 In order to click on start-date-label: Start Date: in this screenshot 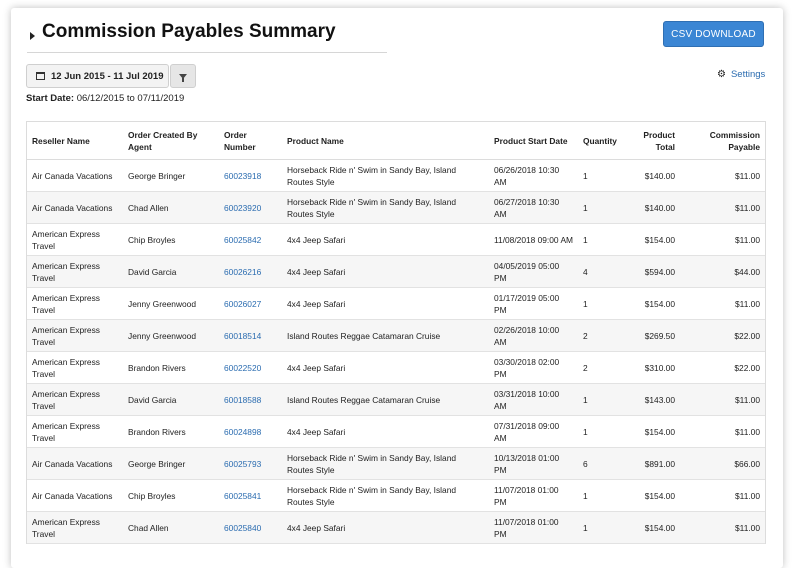, I will do `click(50, 98)`.